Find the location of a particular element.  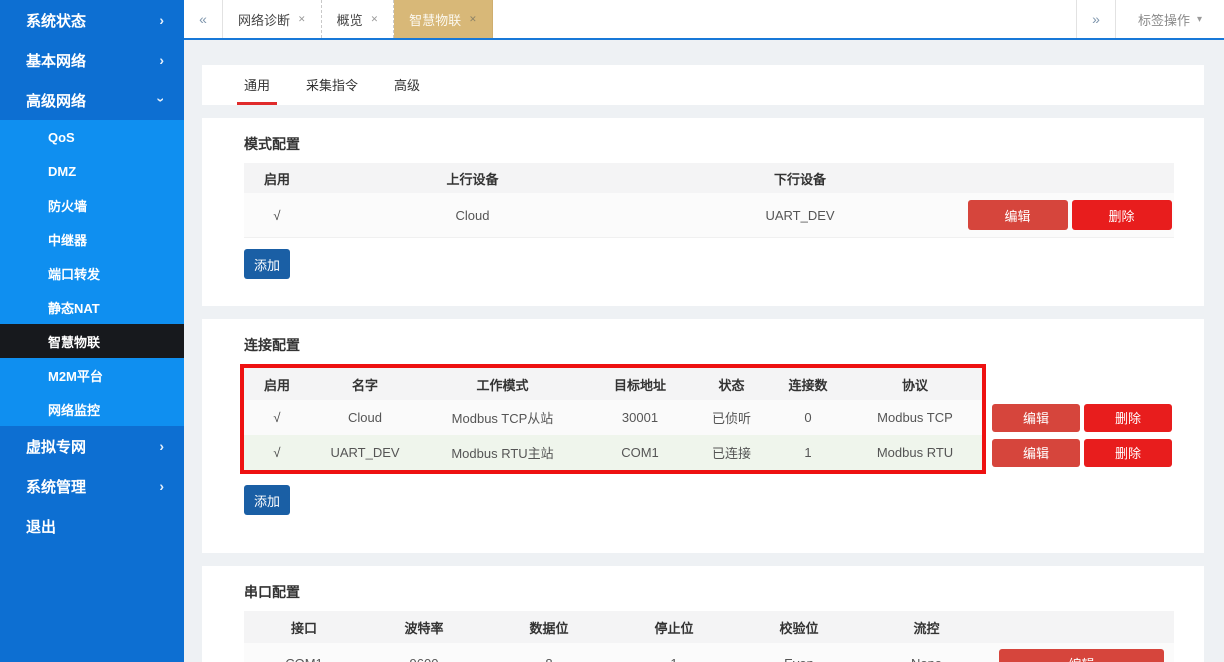

sidebar-item-label: 中继器 is located at coordinates (68, 240).